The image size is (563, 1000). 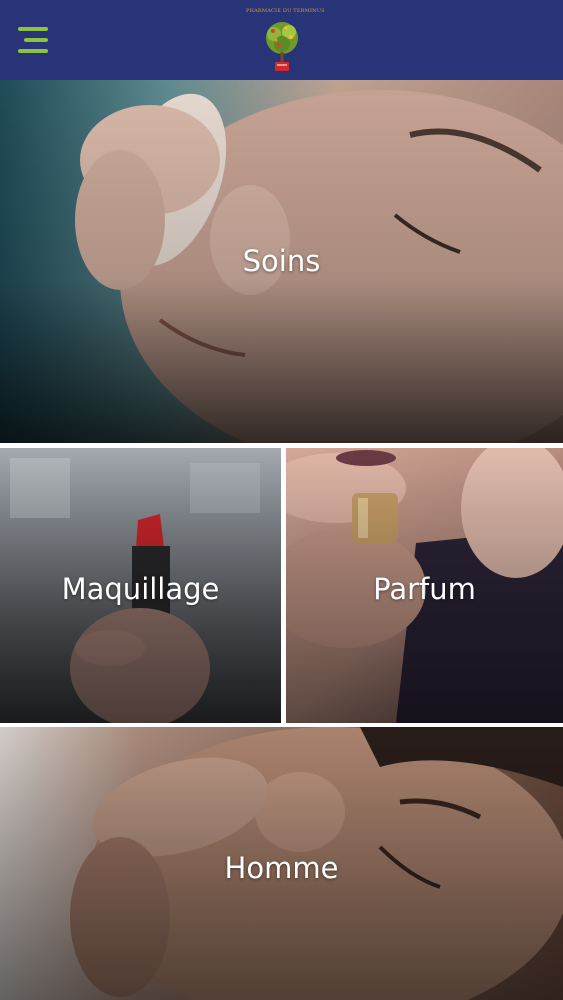 I want to click on pharmacy-logo: PHARMACIE DU TERMINUS, so click(x=285, y=41).